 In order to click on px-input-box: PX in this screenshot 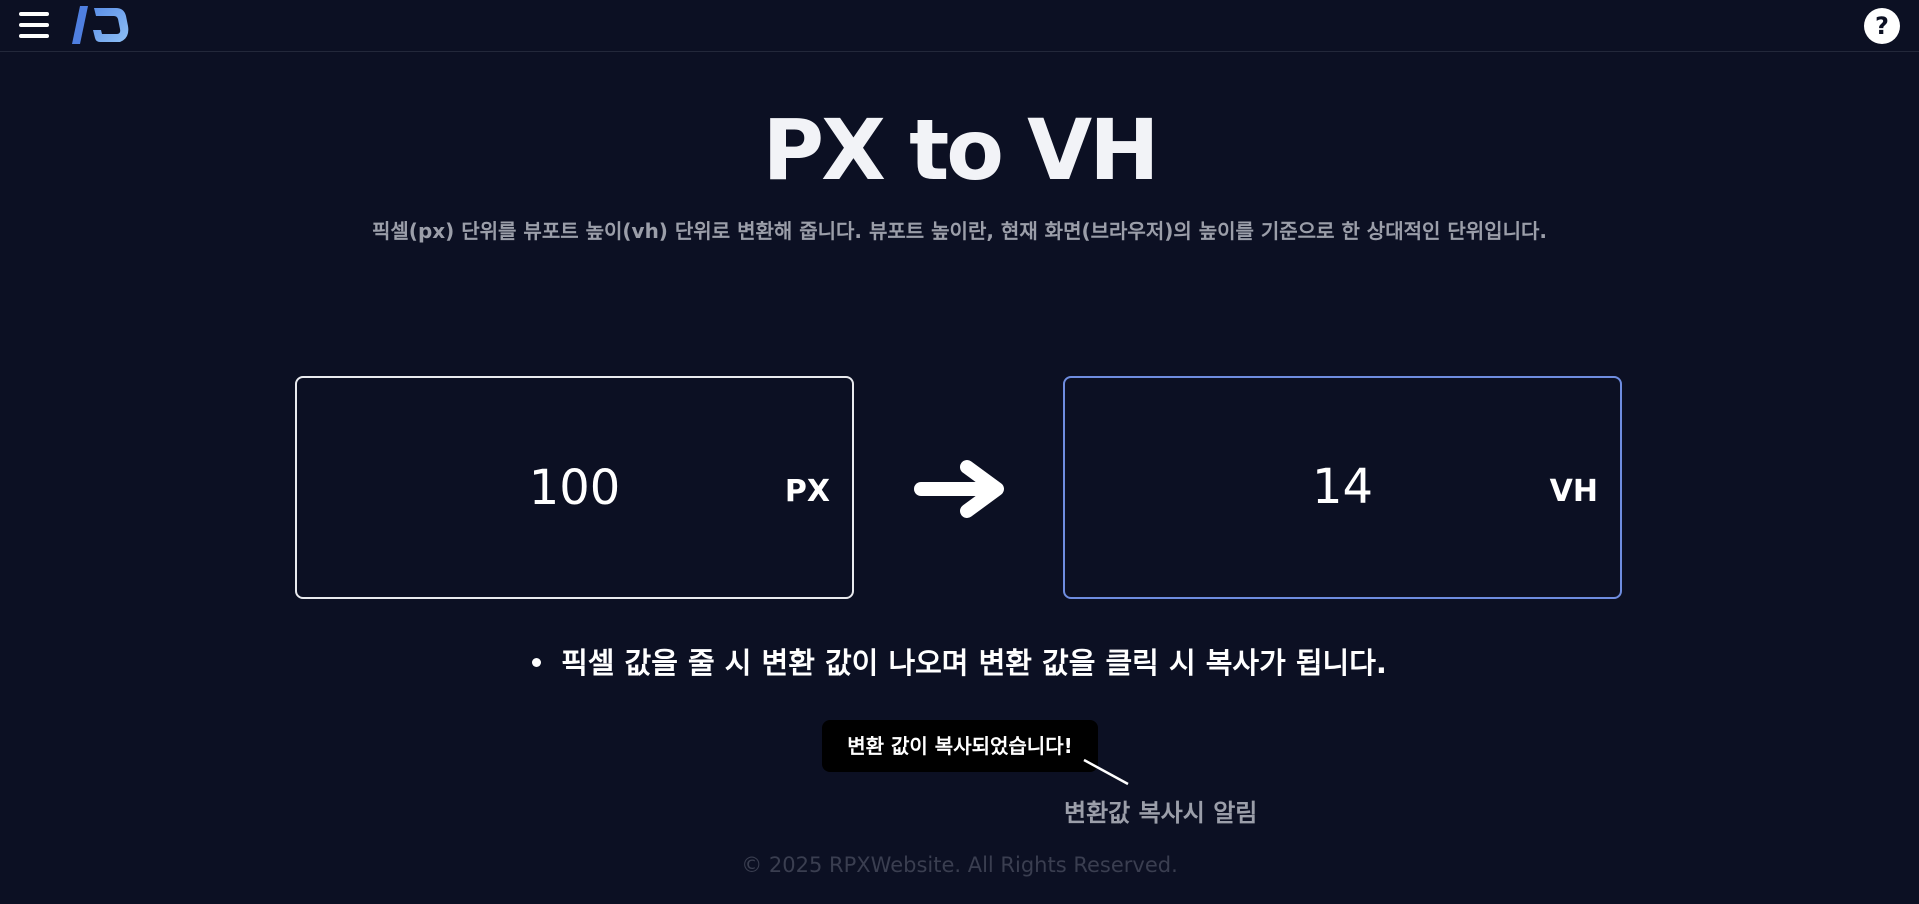, I will do `click(574, 487)`.